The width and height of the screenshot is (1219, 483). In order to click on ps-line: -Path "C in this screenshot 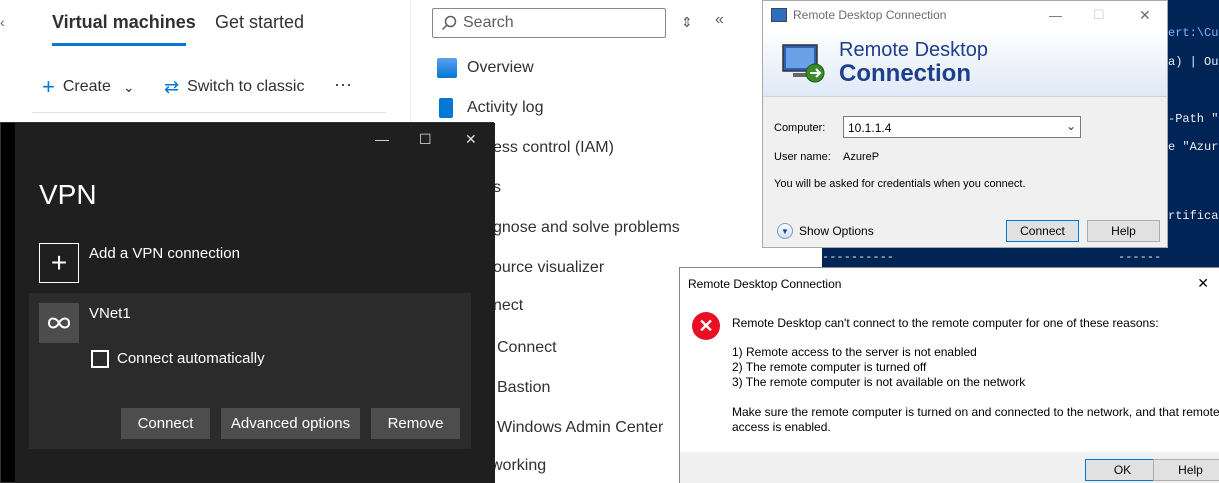, I will do `click(1193, 119)`.